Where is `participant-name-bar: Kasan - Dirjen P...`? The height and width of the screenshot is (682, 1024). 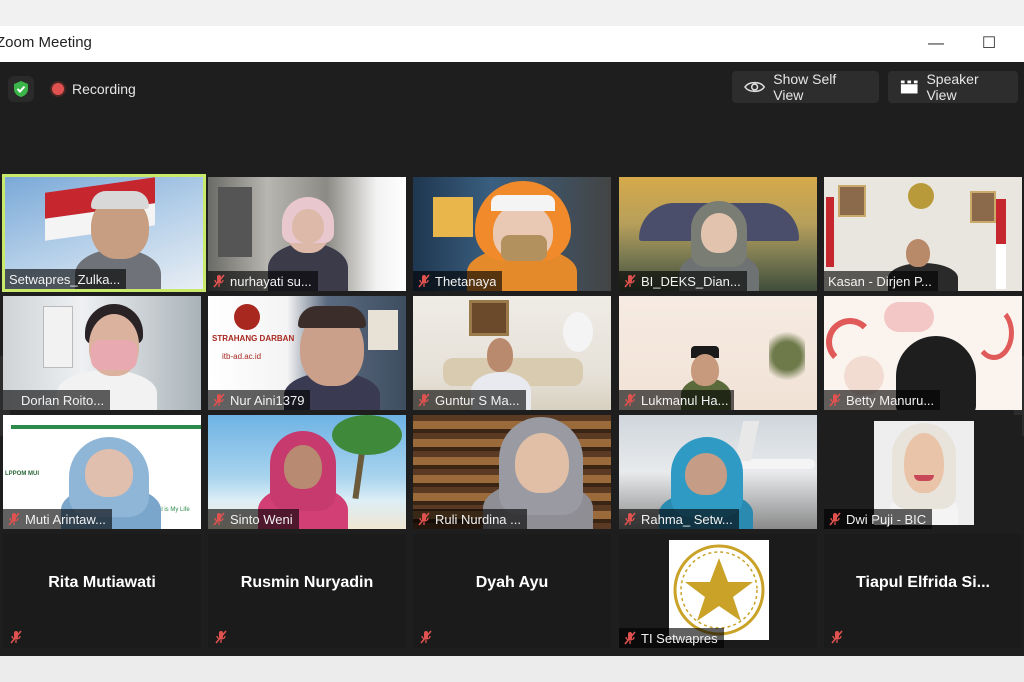 participant-name-bar: Kasan - Dirjen P... is located at coordinates (881, 281).